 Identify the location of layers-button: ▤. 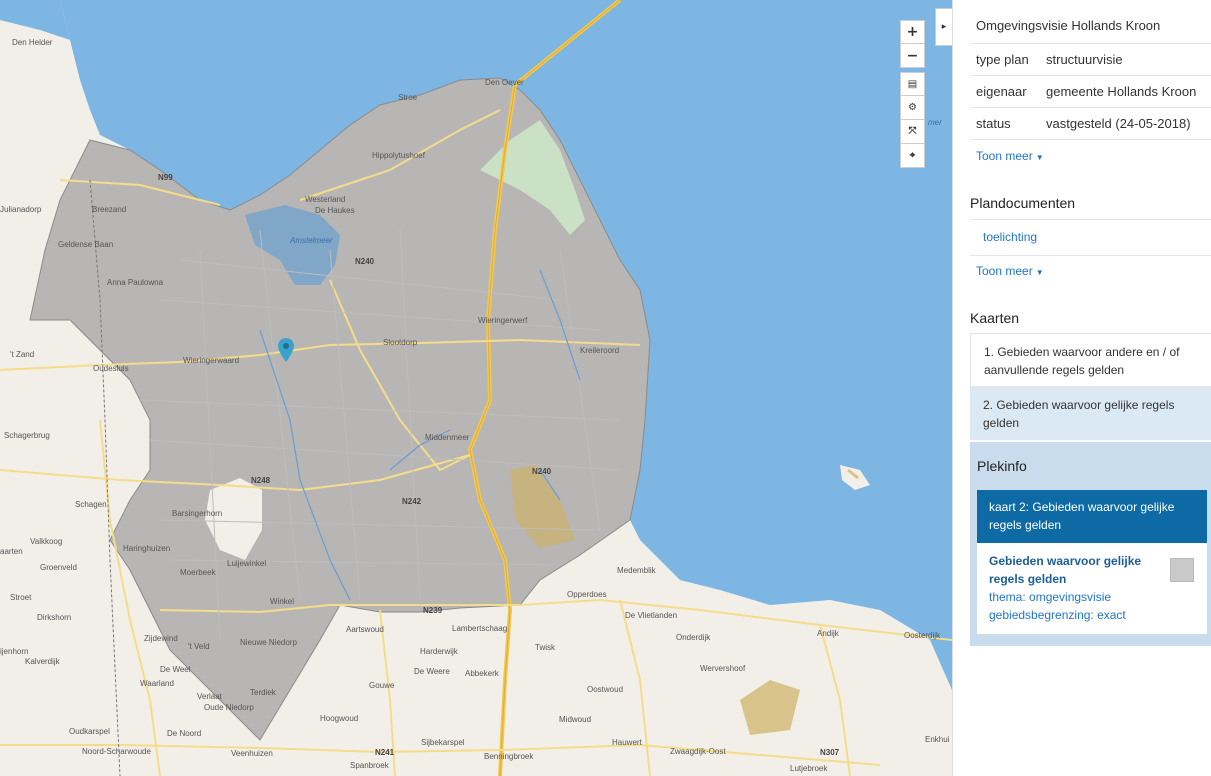
(912, 84).